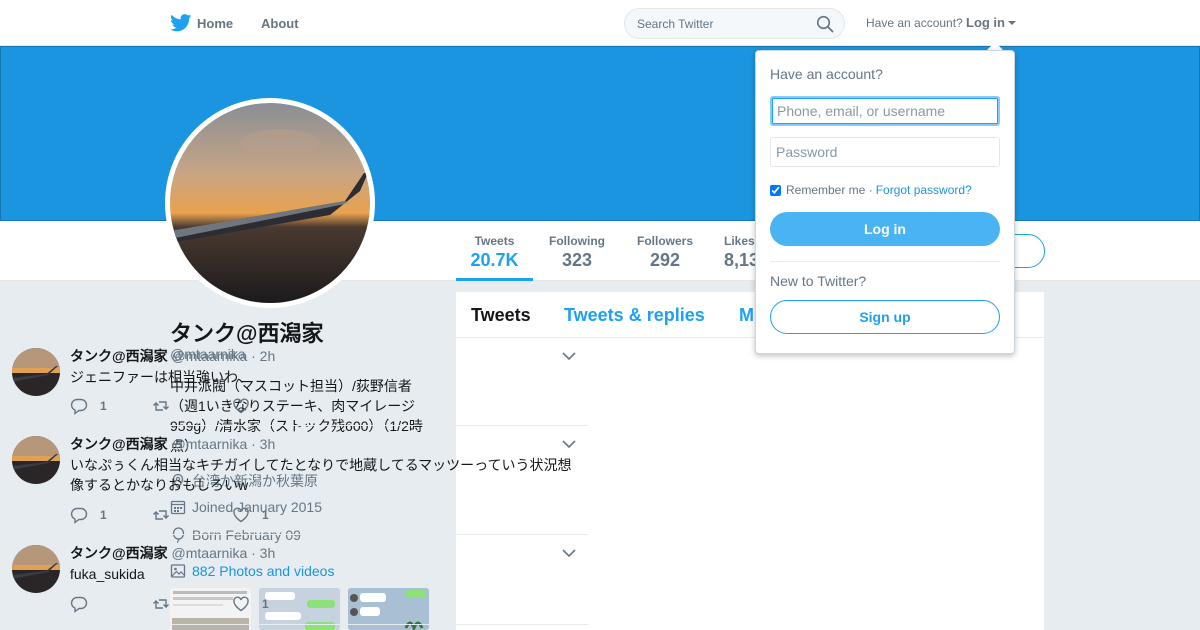 Image resolution: width=1200 pixels, height=630 pixels. Describe the element at coordinates (494, 241) in the screenshot. I see `stat-label: Tweets` at that location.